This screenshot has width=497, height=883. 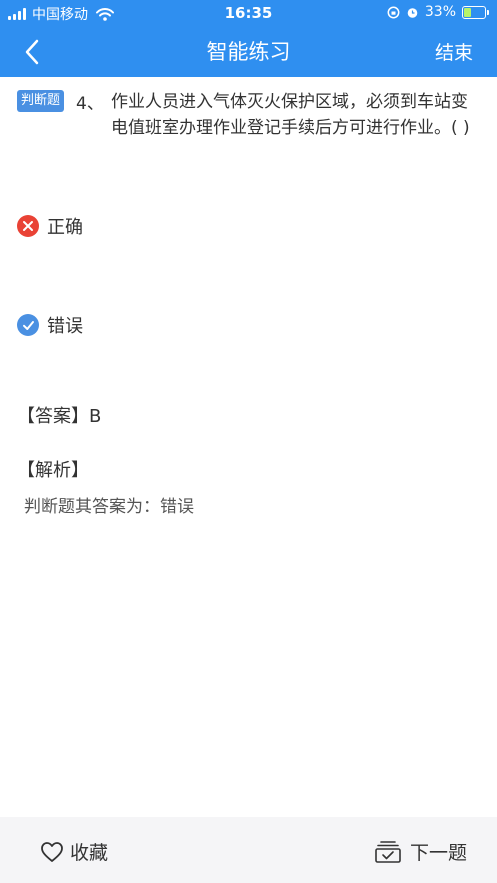 I want to click on favorite-button: 收藏, so click(x=74, y=851).